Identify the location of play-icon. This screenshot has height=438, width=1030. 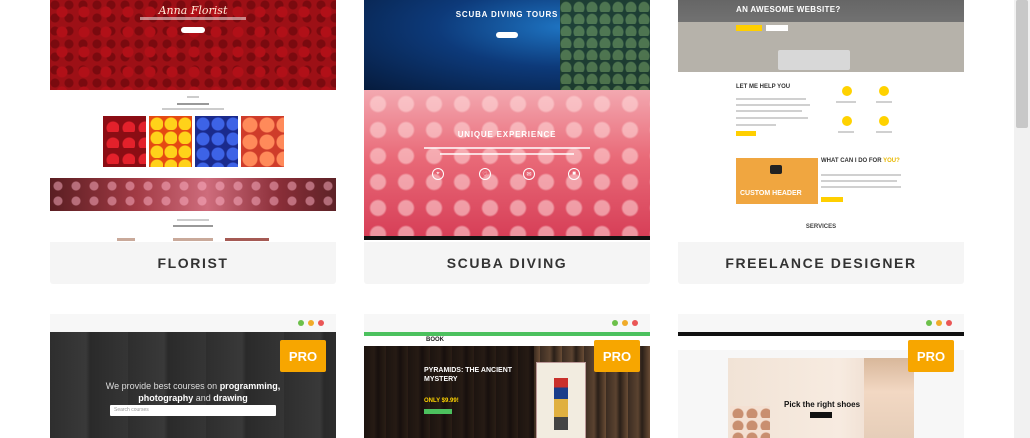
(776, 169).